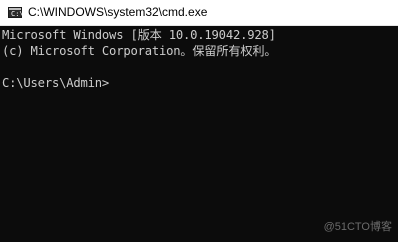 The width and height of the screenshot is (398, 242). What do you see at coordinates (55, 83) in the screenshot?
I see `console-prompt: C:\Users\Admin>` at bounding box center [55, 83].